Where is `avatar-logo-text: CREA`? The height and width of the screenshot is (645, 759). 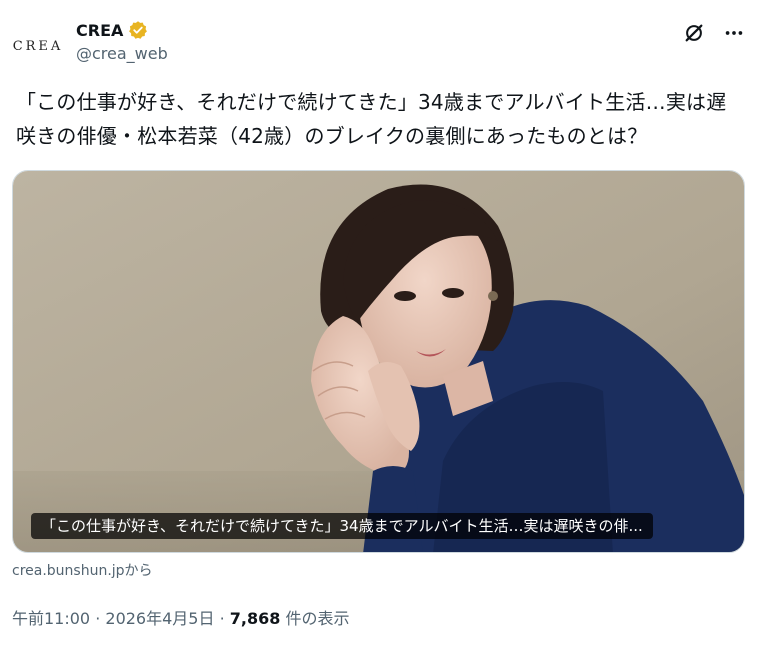 avatar-logo-text: CREA is located at coordinates (38, 46).